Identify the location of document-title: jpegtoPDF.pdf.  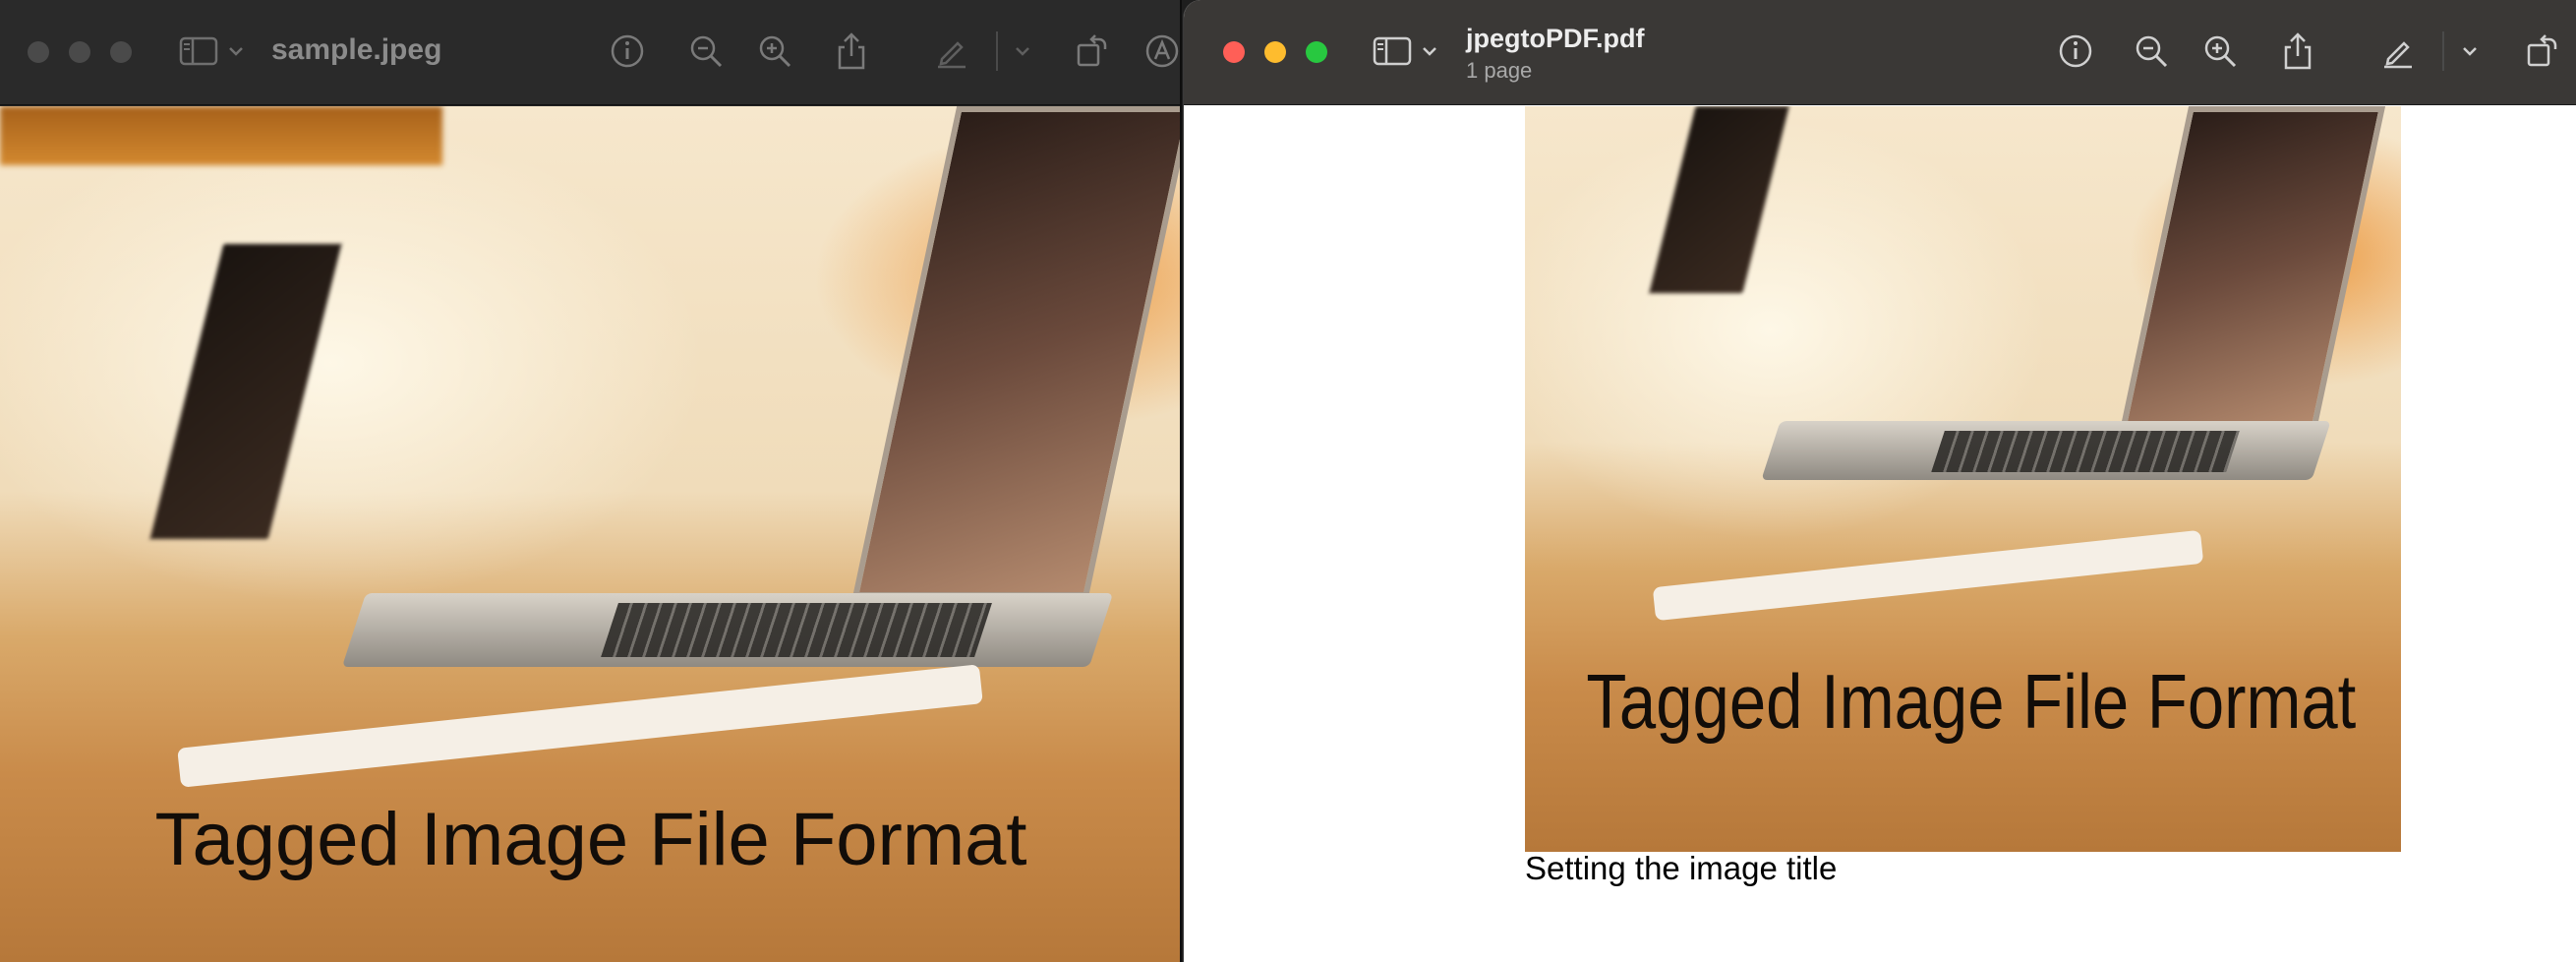
(1555, 38).